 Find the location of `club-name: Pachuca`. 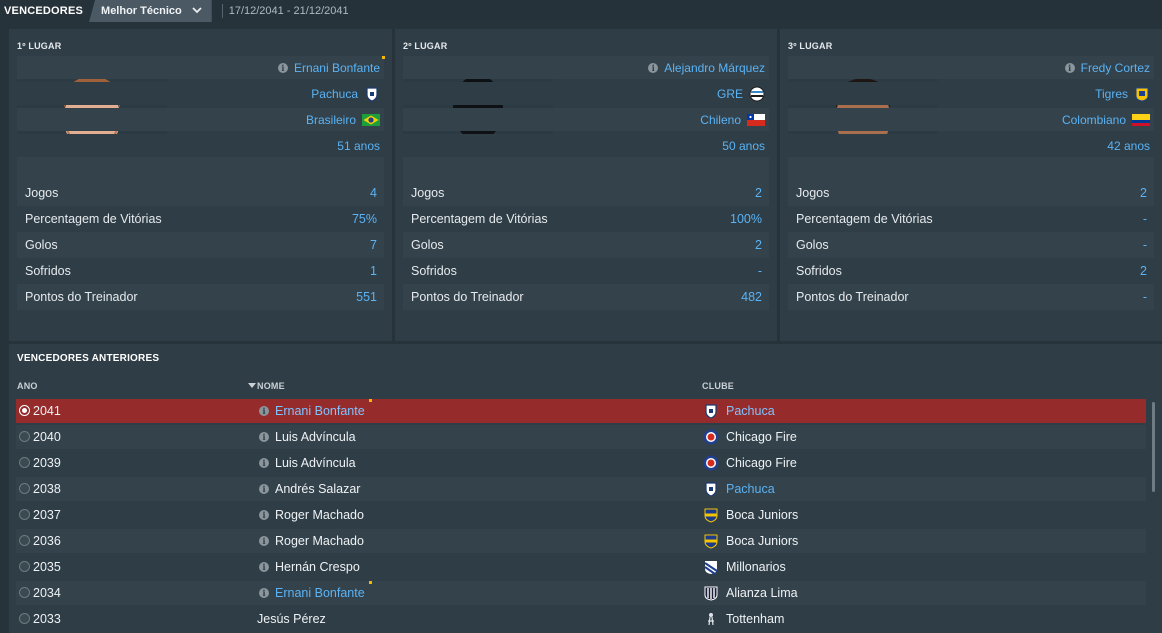

club-name: Pachuca is located at coordinates (334, 94).